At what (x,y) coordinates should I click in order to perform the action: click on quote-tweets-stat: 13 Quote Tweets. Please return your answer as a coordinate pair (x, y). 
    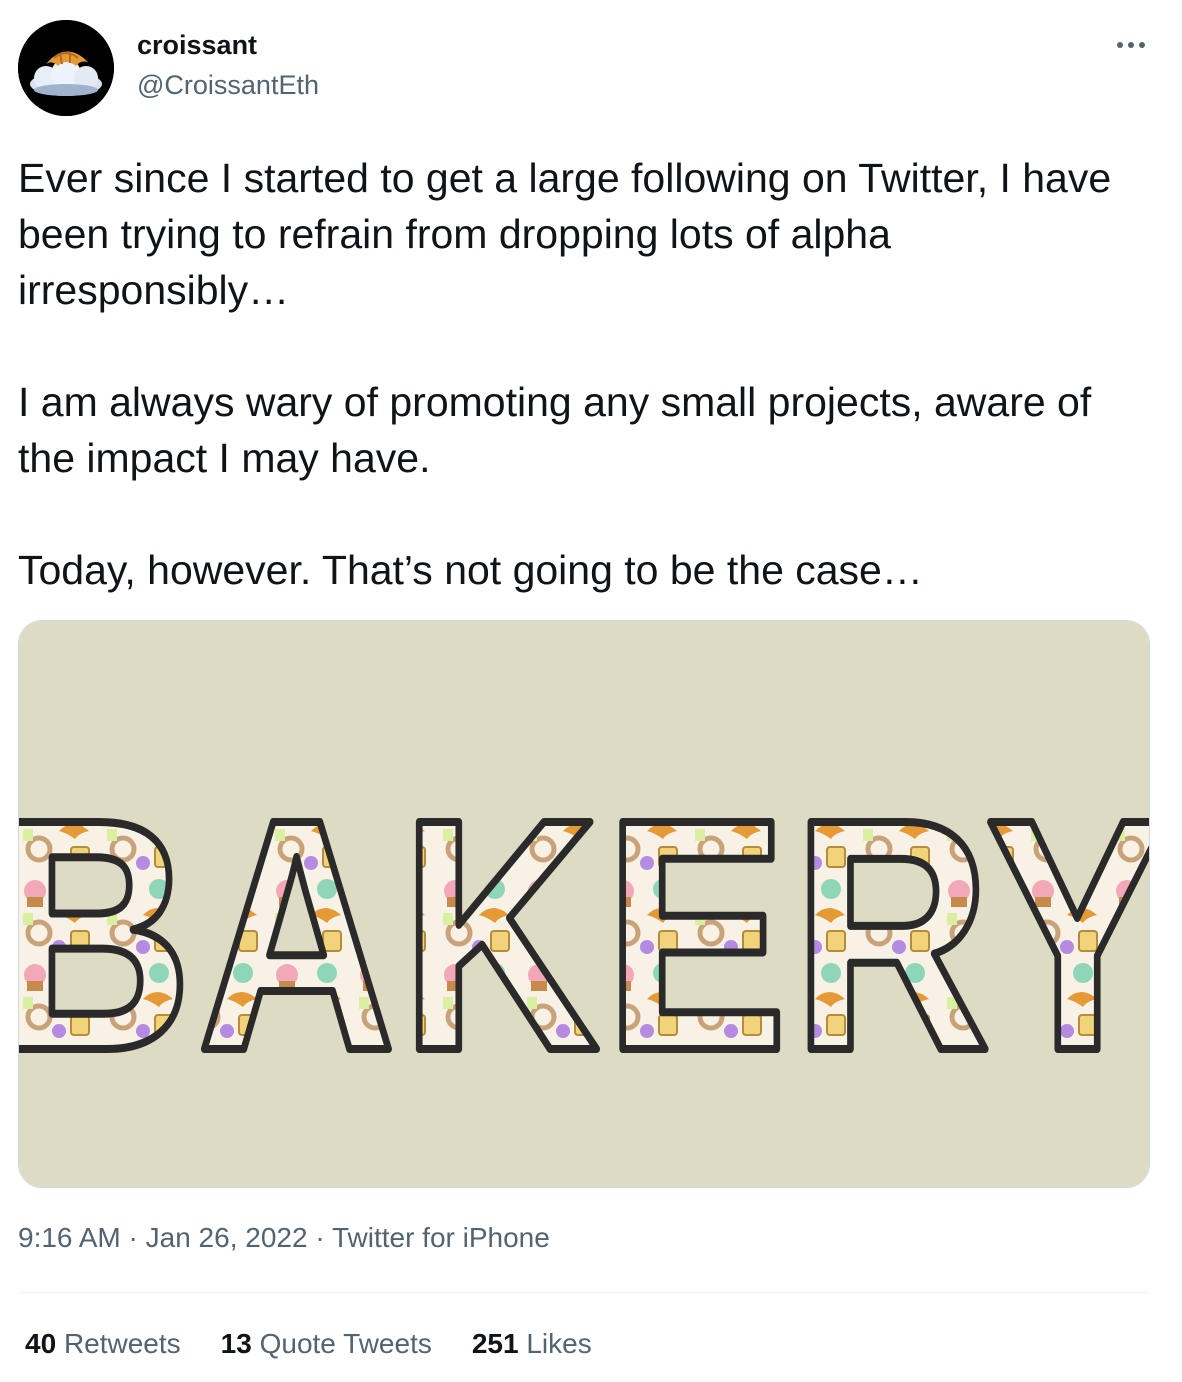
    Looking at the image, I should click on (326, 1344).